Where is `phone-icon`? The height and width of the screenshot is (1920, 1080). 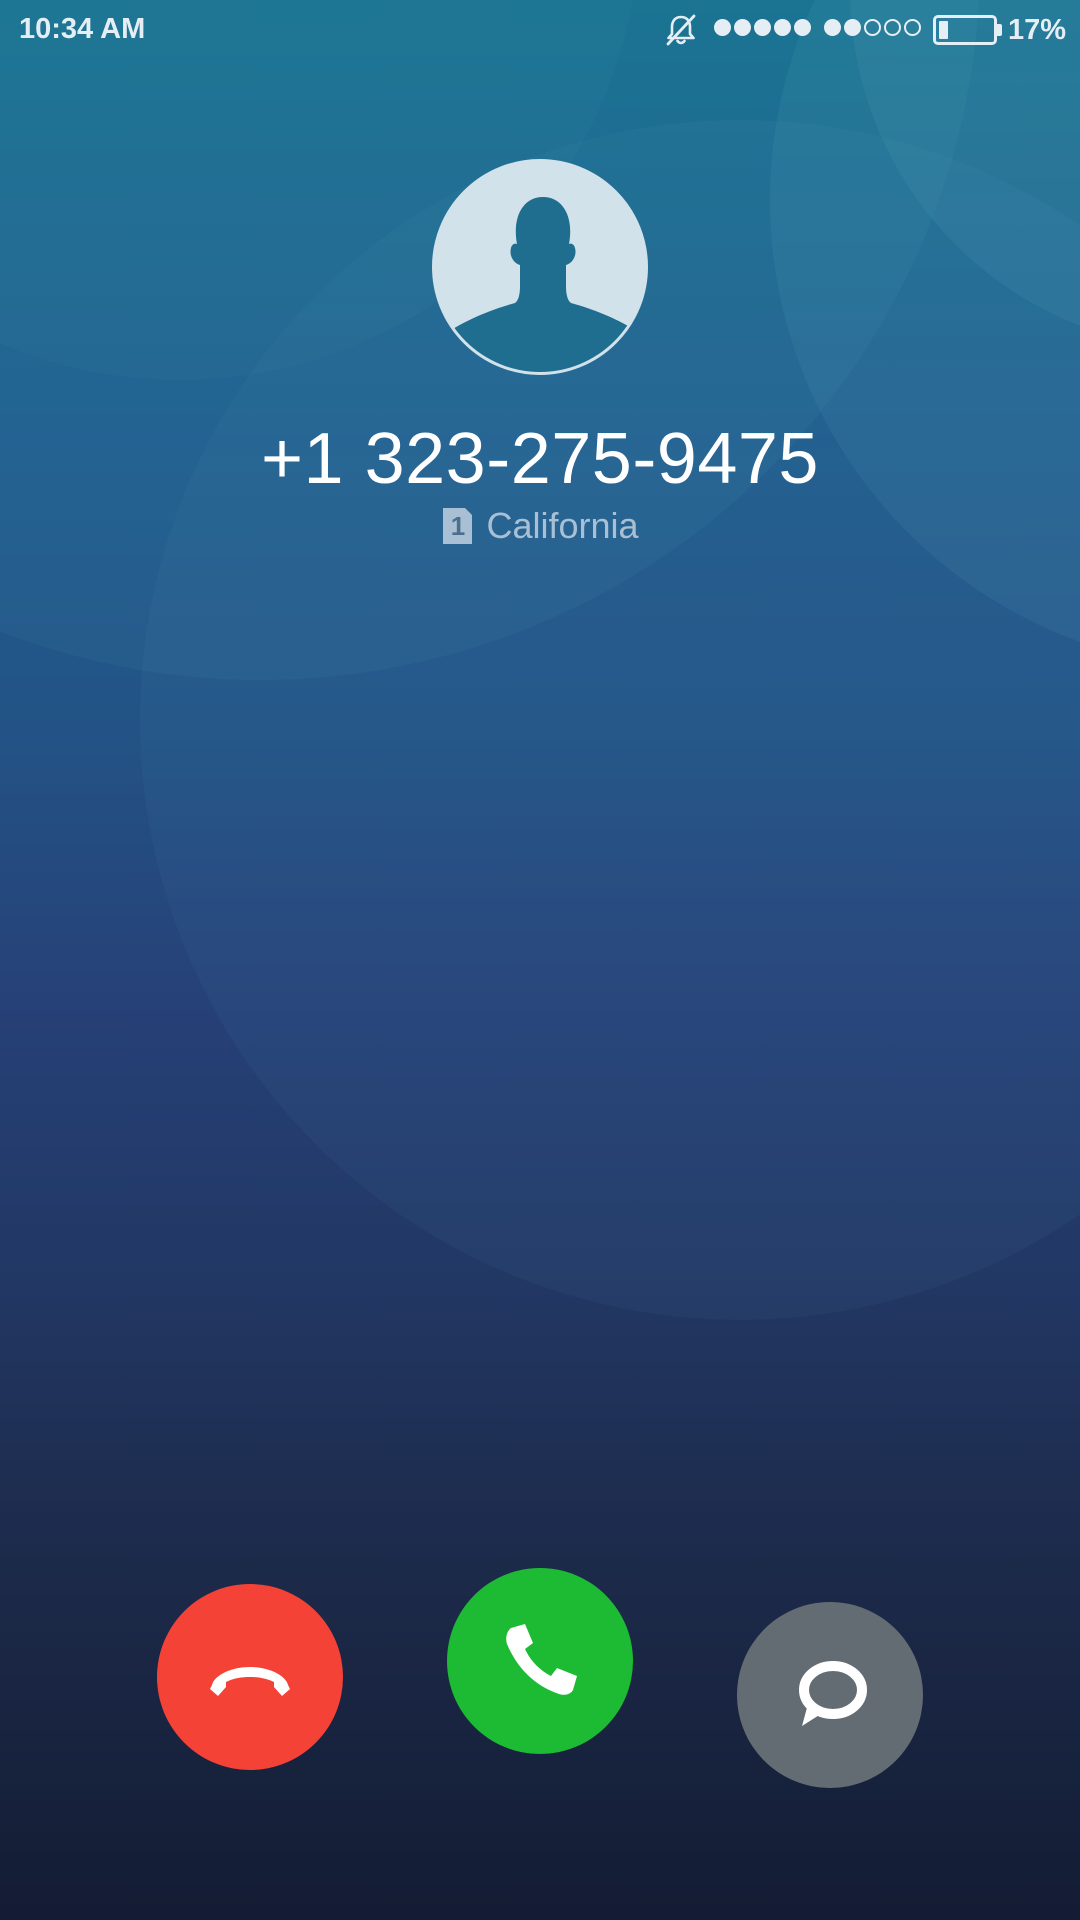 phone-icon is located at coordinates (541, 1659).